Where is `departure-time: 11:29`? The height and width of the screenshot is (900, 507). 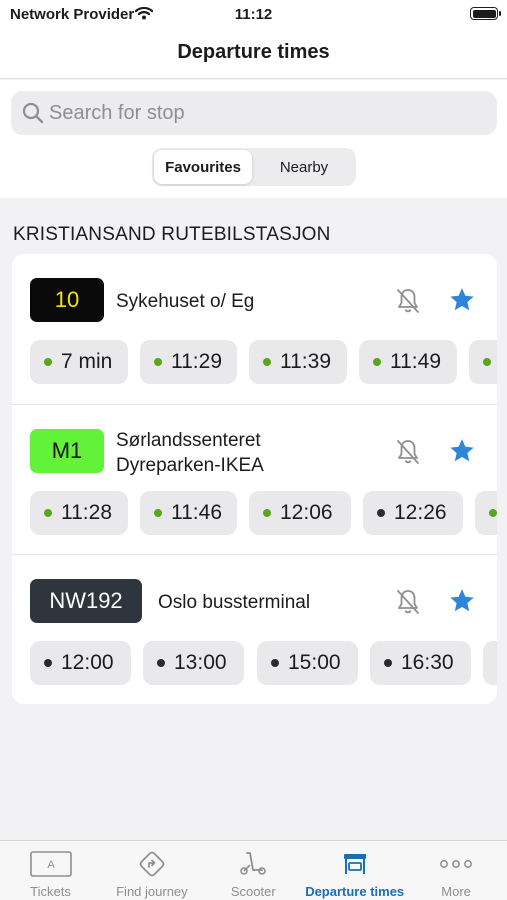
departure-time: 11:29 is located at coordinates (196, 361).